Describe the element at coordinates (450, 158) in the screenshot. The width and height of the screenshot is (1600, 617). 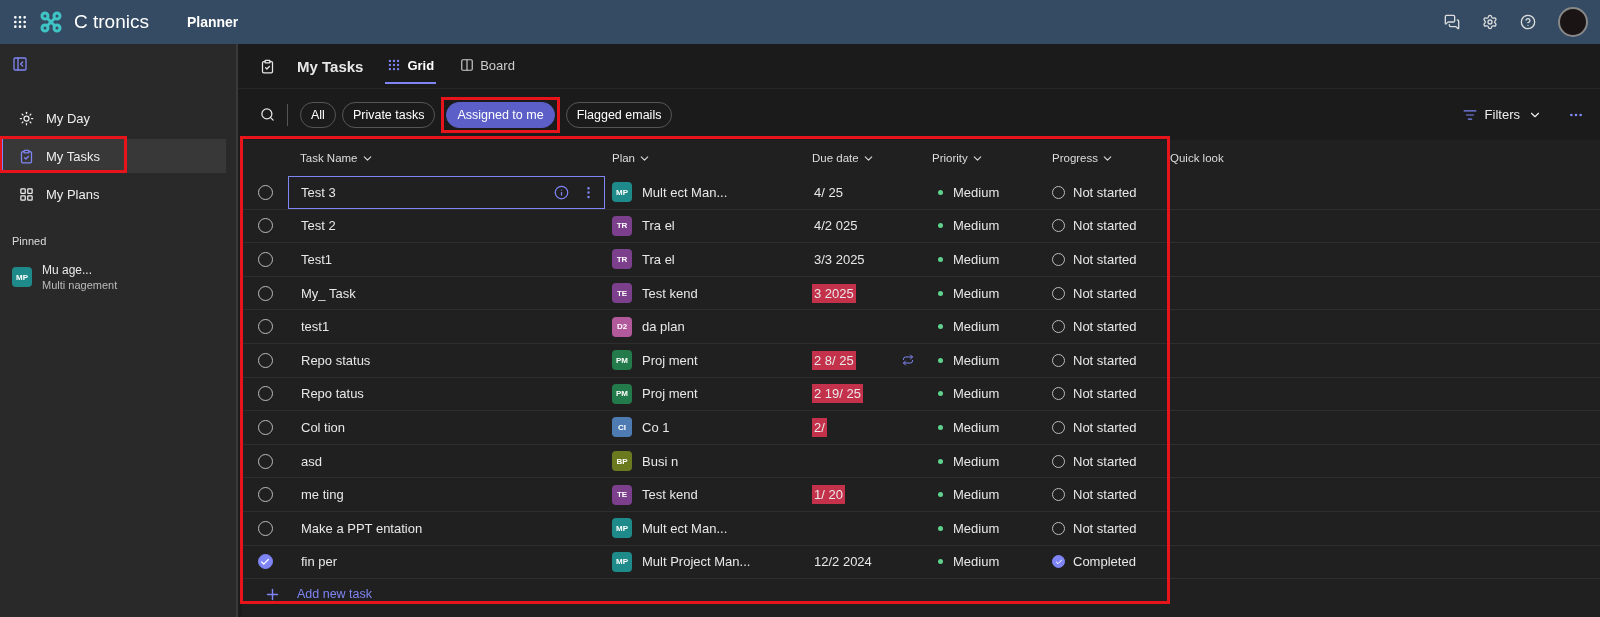
I see `column-header: Task Name` at that location.